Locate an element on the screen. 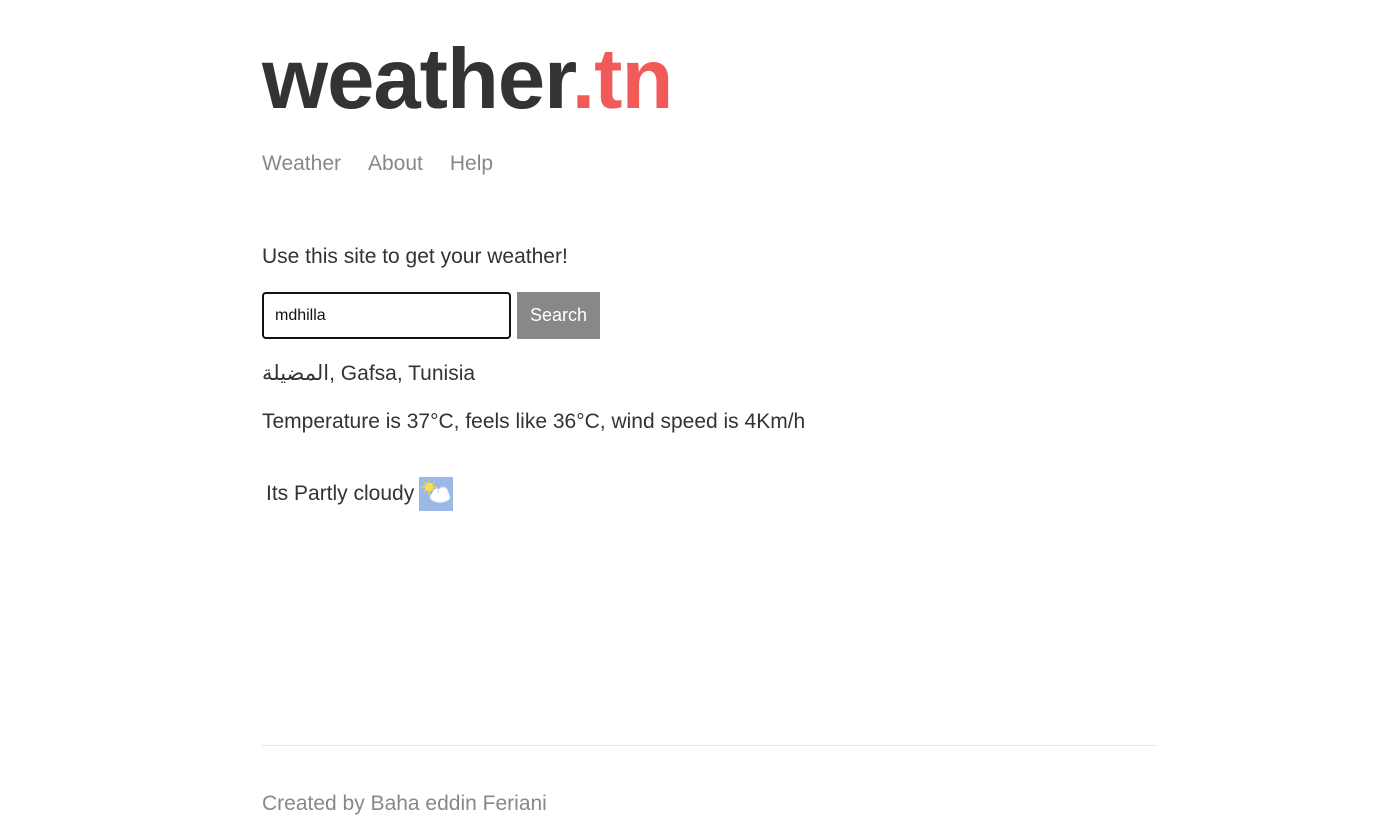  search-form: Search is located at coordinates (431, 315).